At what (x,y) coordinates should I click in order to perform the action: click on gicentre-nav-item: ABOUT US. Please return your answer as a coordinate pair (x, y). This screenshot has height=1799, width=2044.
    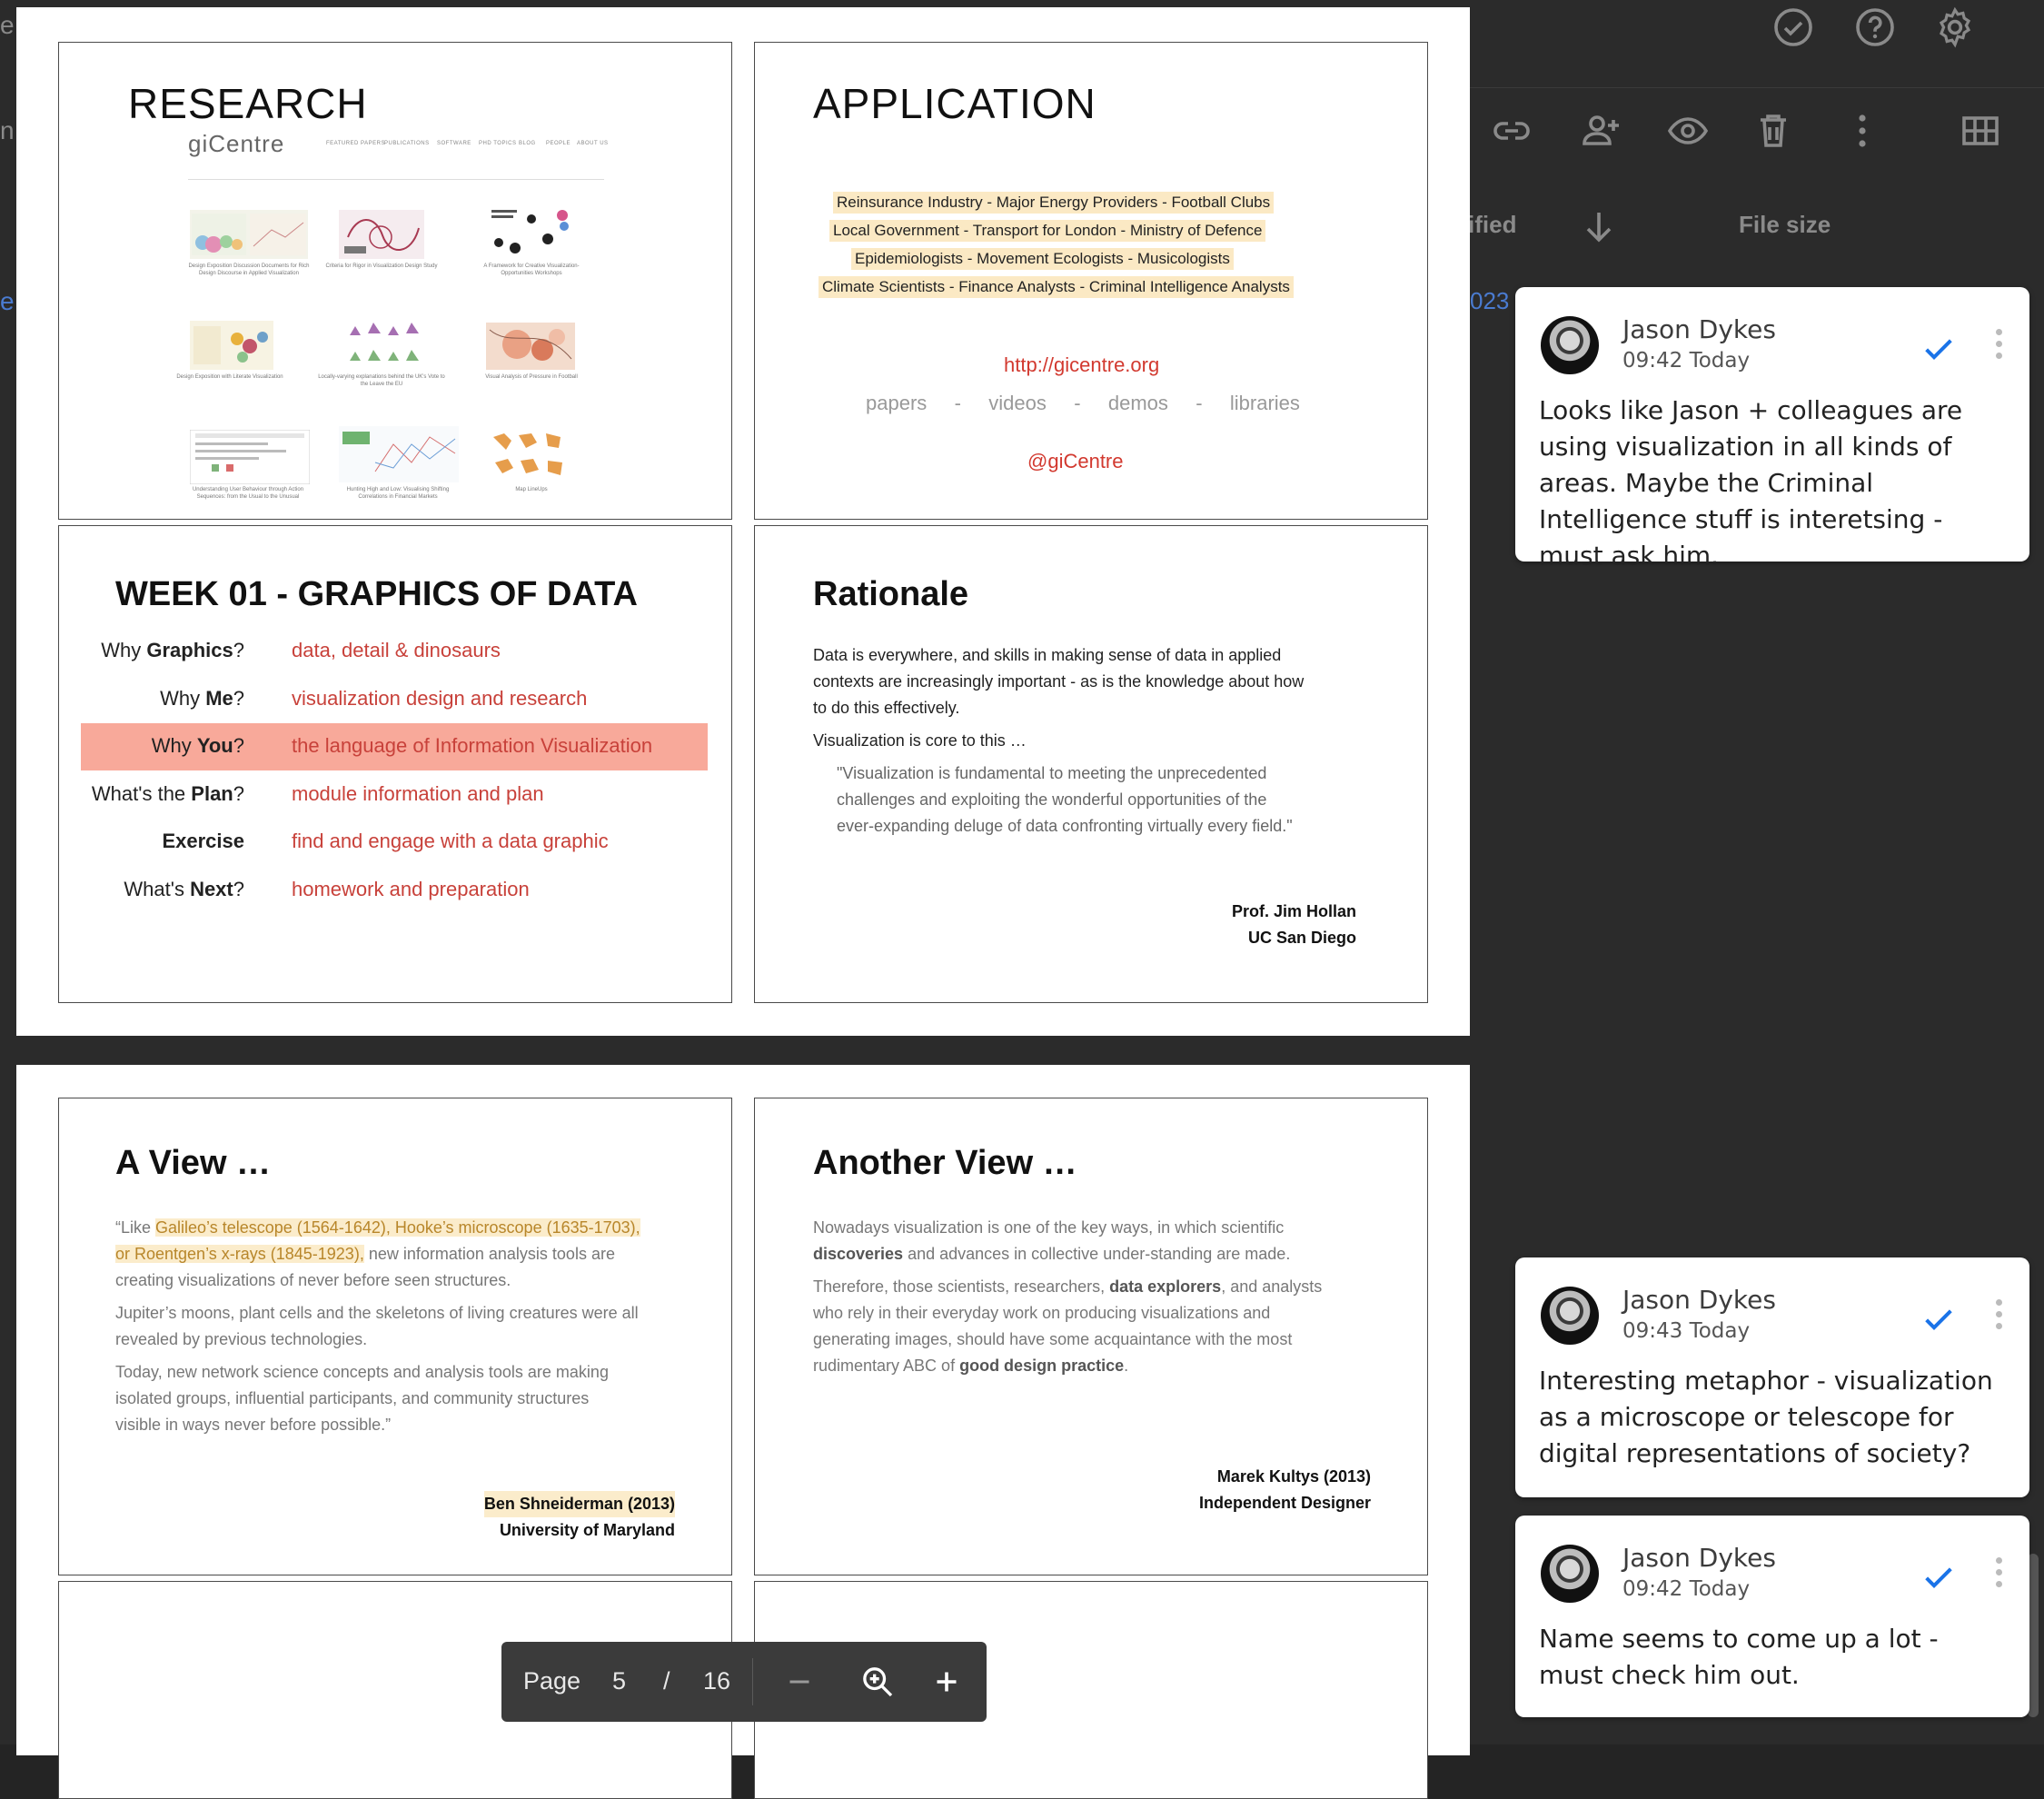
    Looking at the image, I should click on (593, 143).